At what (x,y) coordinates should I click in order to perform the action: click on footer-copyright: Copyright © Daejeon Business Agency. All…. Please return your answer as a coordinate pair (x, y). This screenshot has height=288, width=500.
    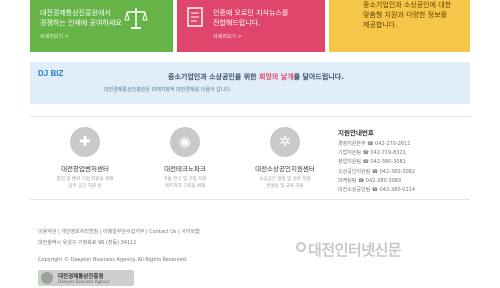
    Looking at the image, I should click on (113, 260).